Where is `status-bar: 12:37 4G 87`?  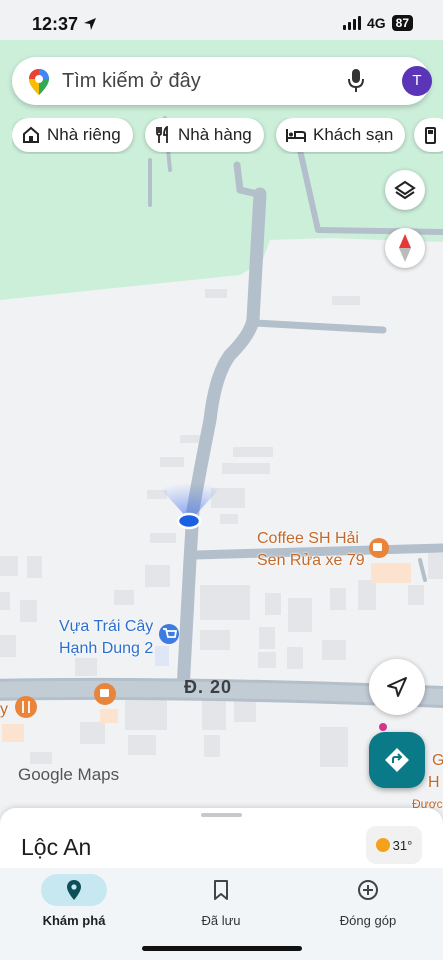 status-bar: 12:37 4G 87 is located at coordinates (221, 25).